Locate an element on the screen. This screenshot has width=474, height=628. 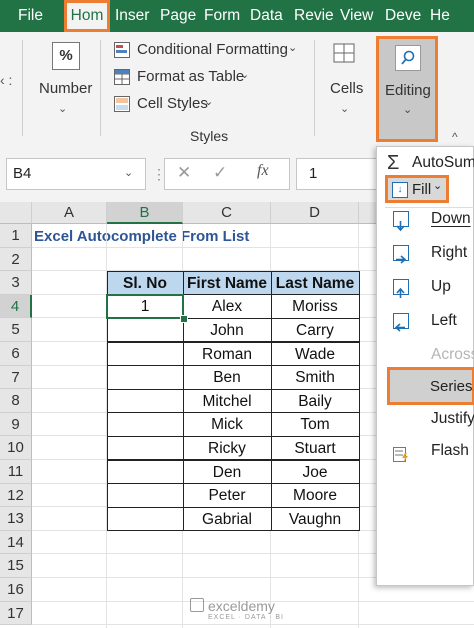
menu-item-down: Down is located at coordinates (425, 219).